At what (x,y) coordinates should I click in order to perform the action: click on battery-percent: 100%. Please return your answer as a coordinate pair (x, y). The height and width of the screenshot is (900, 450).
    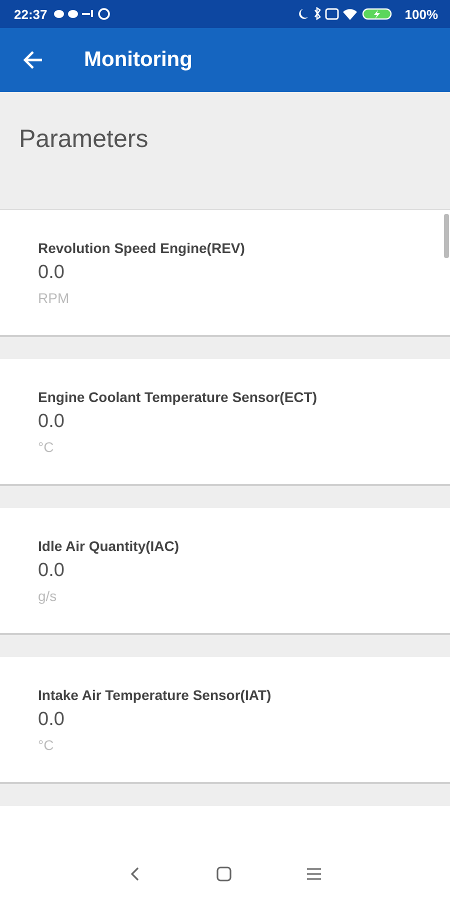
    Looking at the image, I should click on (421, 14).